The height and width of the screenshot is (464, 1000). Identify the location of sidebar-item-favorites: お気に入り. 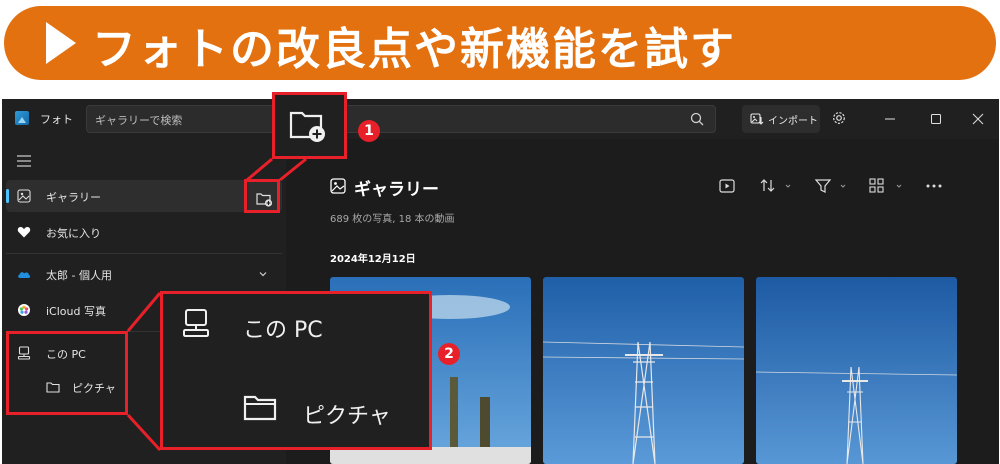
(144, 232).